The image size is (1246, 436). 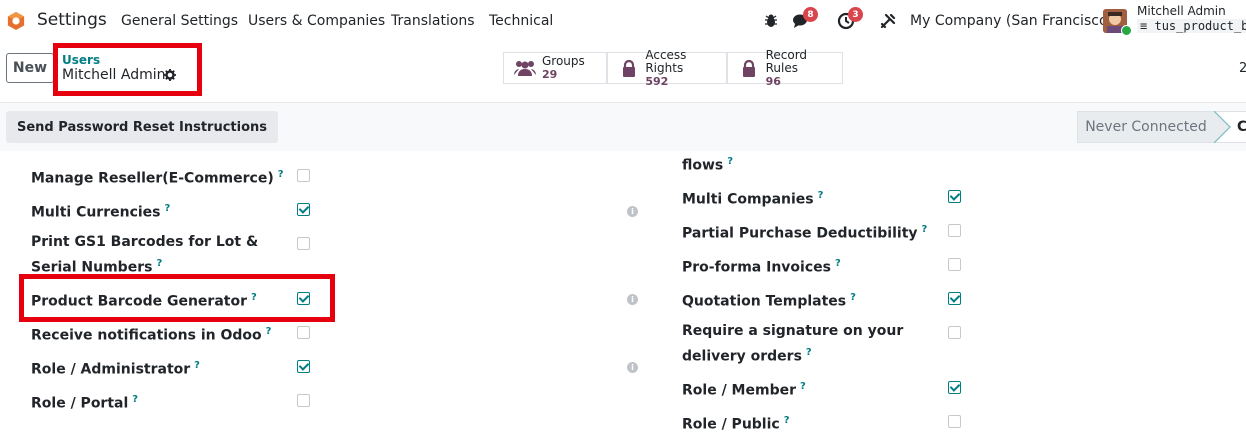 I want to click on setting-label-text: flows, so click(x=703, y=165).